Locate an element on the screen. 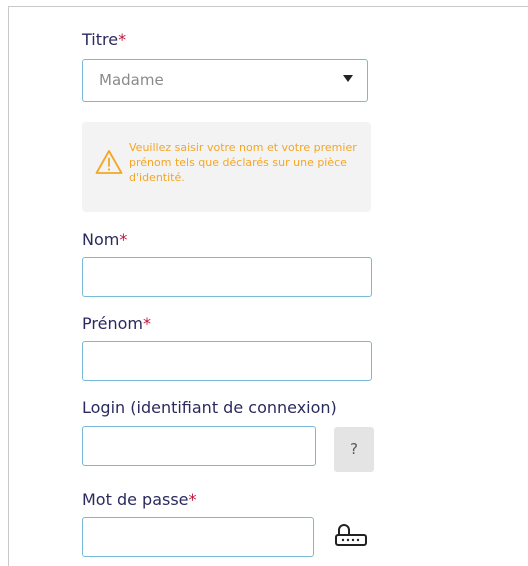 This screenshot has width=528, height=566. nom-input is located at coordinates (227, 277).